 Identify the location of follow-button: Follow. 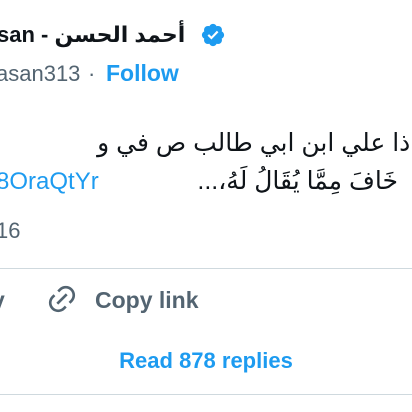
(142, 73).